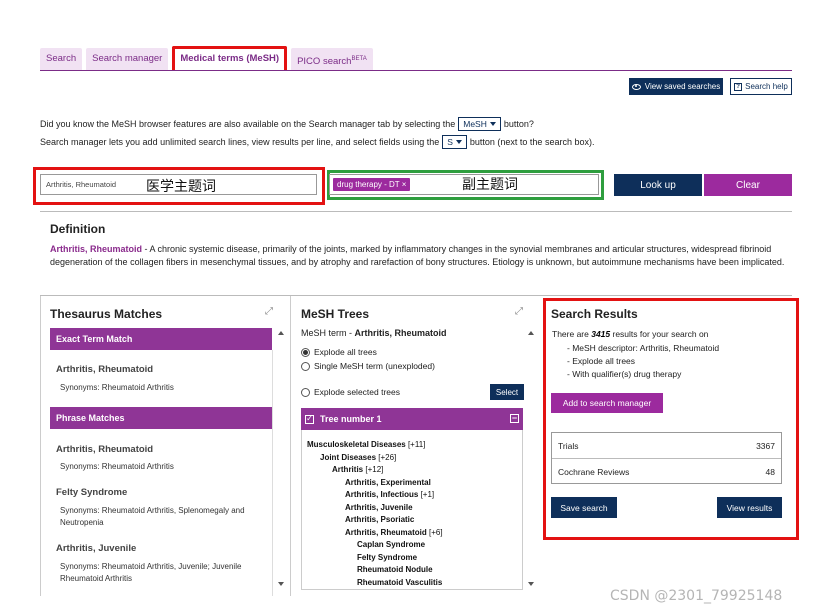  I want to click on tree-node: Rheumatoid Vasculitis, so click(399, 582).